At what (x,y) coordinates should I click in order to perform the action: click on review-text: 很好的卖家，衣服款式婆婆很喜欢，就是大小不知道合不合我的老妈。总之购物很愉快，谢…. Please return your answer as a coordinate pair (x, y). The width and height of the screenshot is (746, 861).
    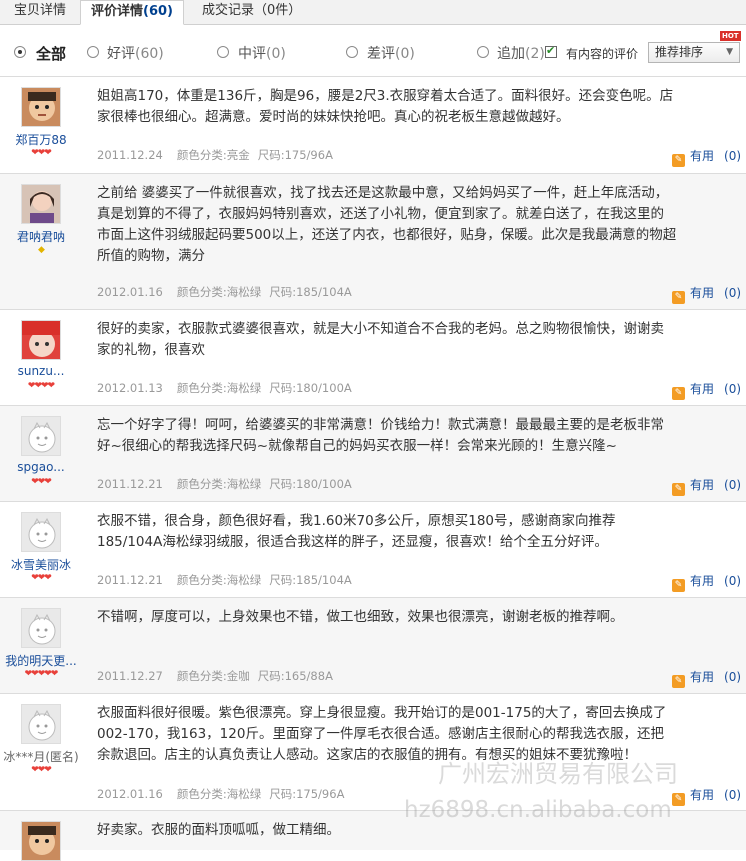
    Looking at the image, I should click on (380, 339).